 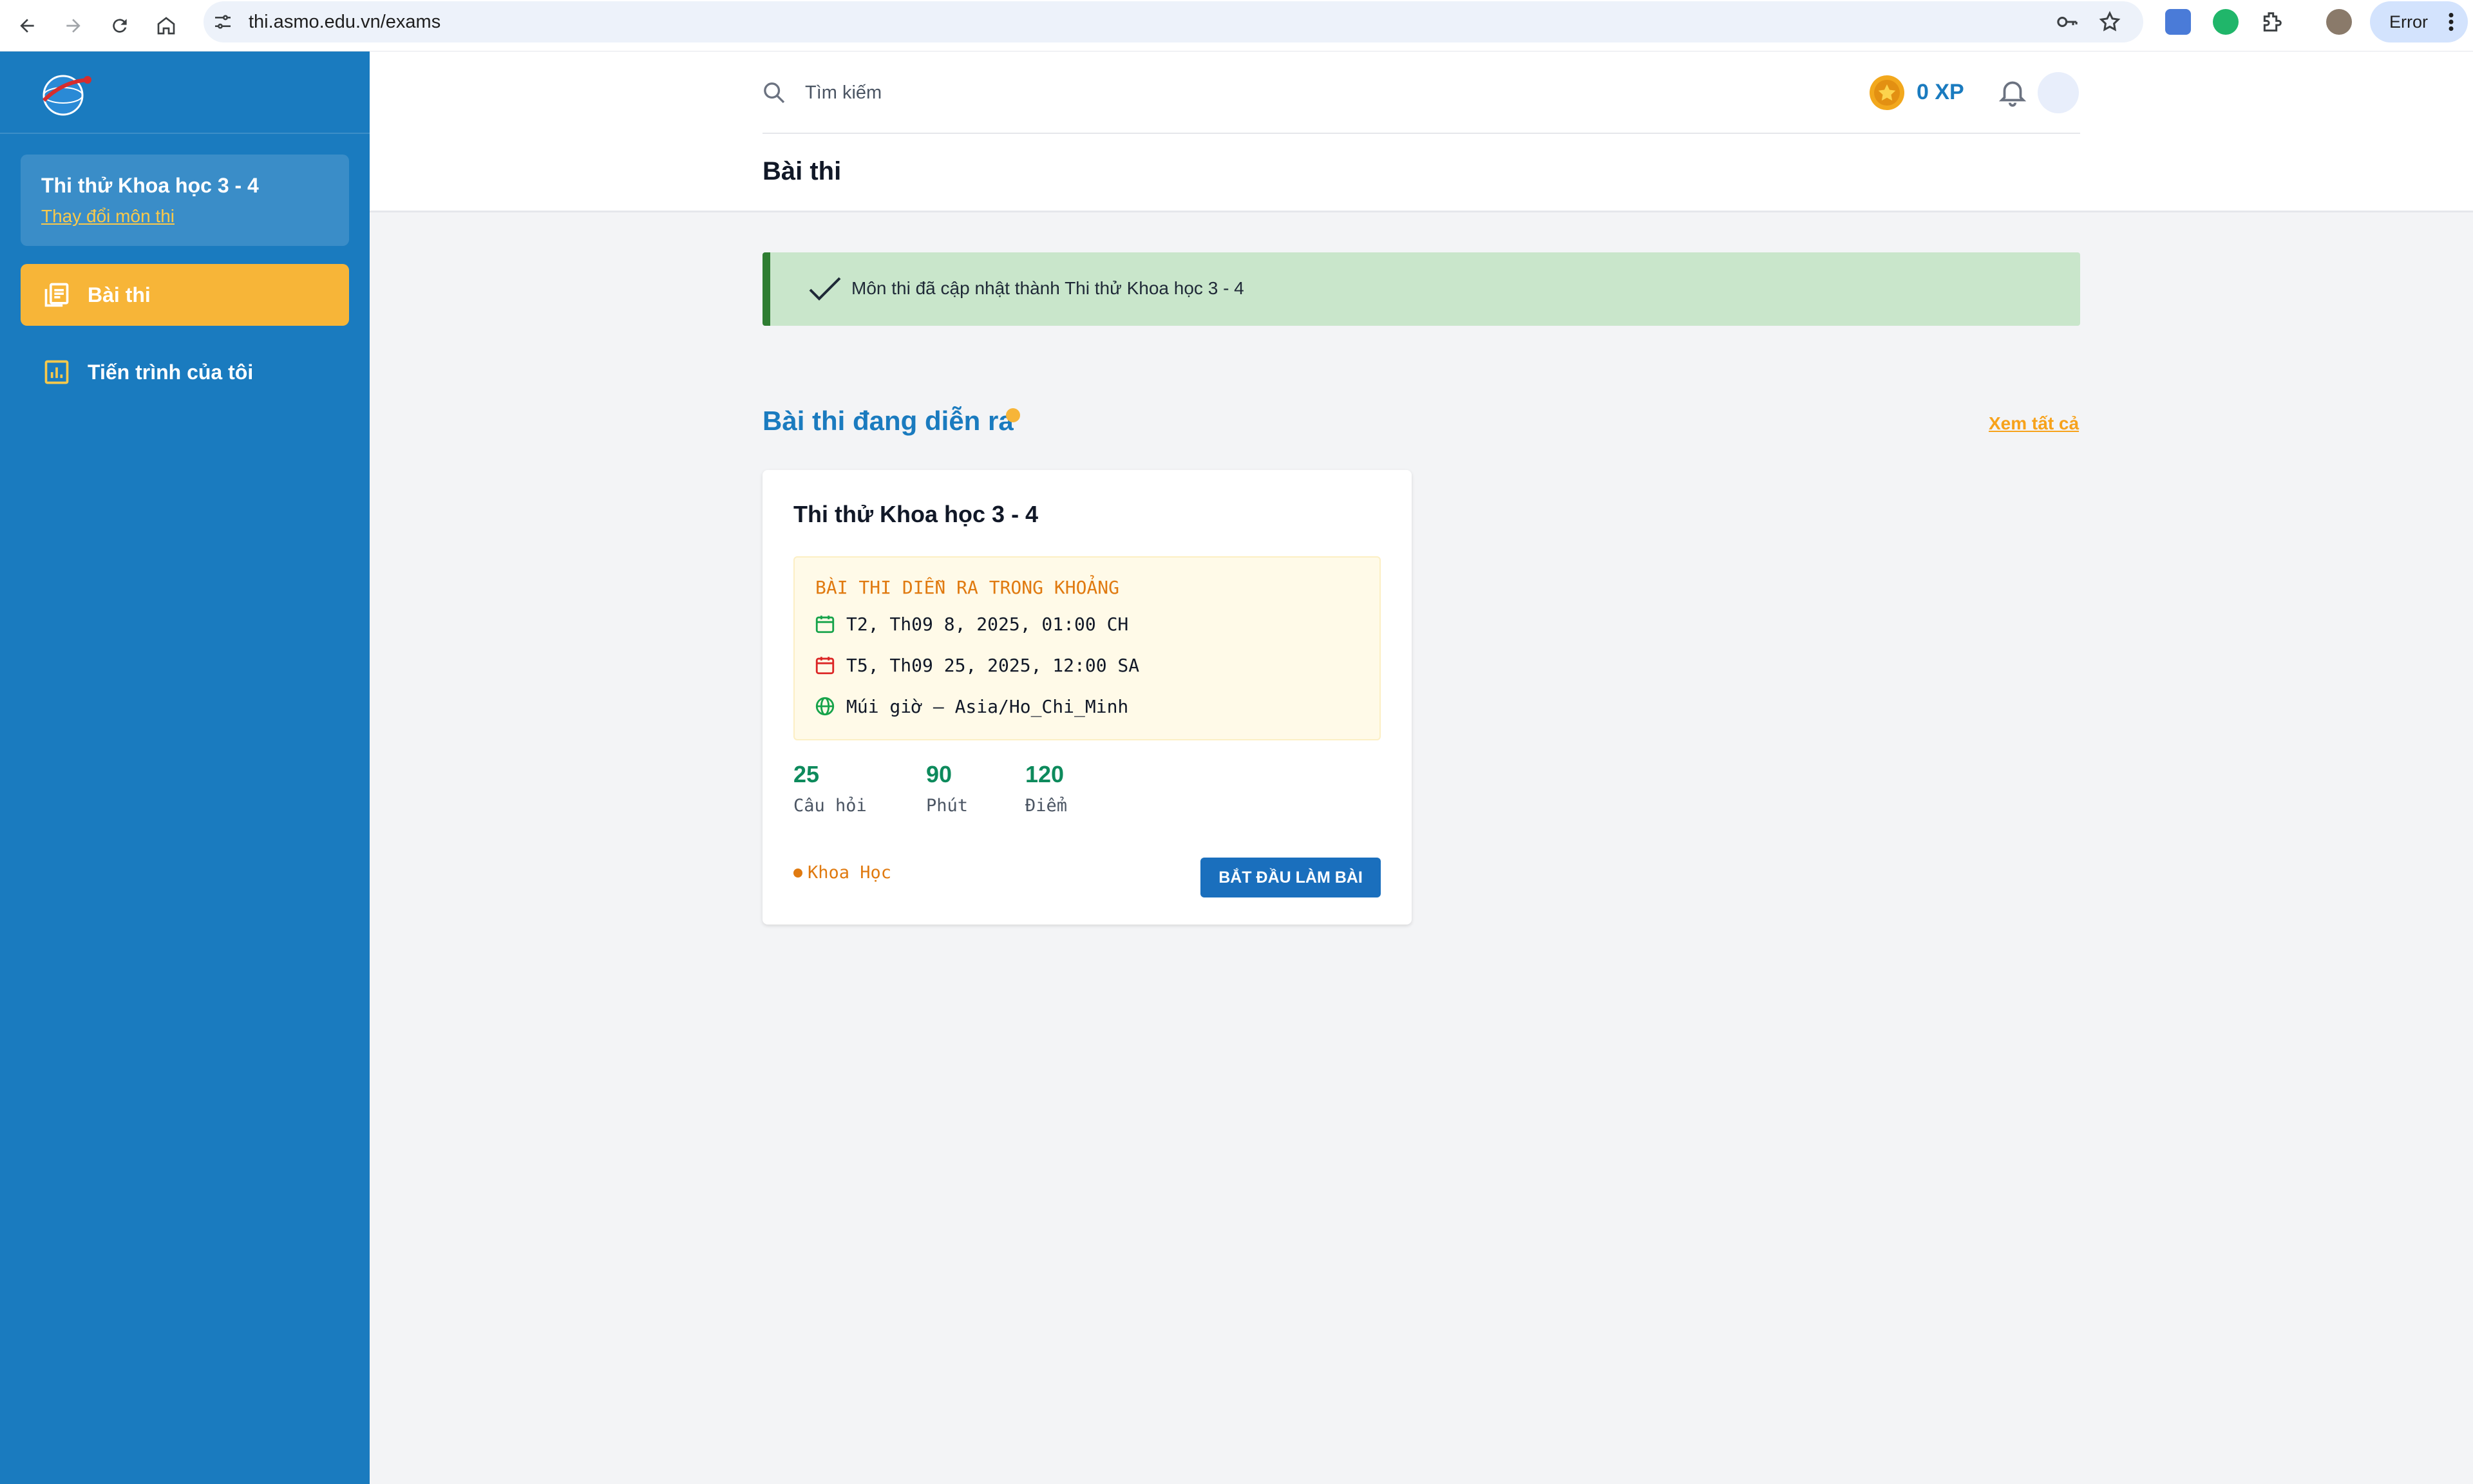 What do you see at coordinates (948, 806) in the screenshot?
I see `stat-label: Phút` at bounding box center [948, 806].